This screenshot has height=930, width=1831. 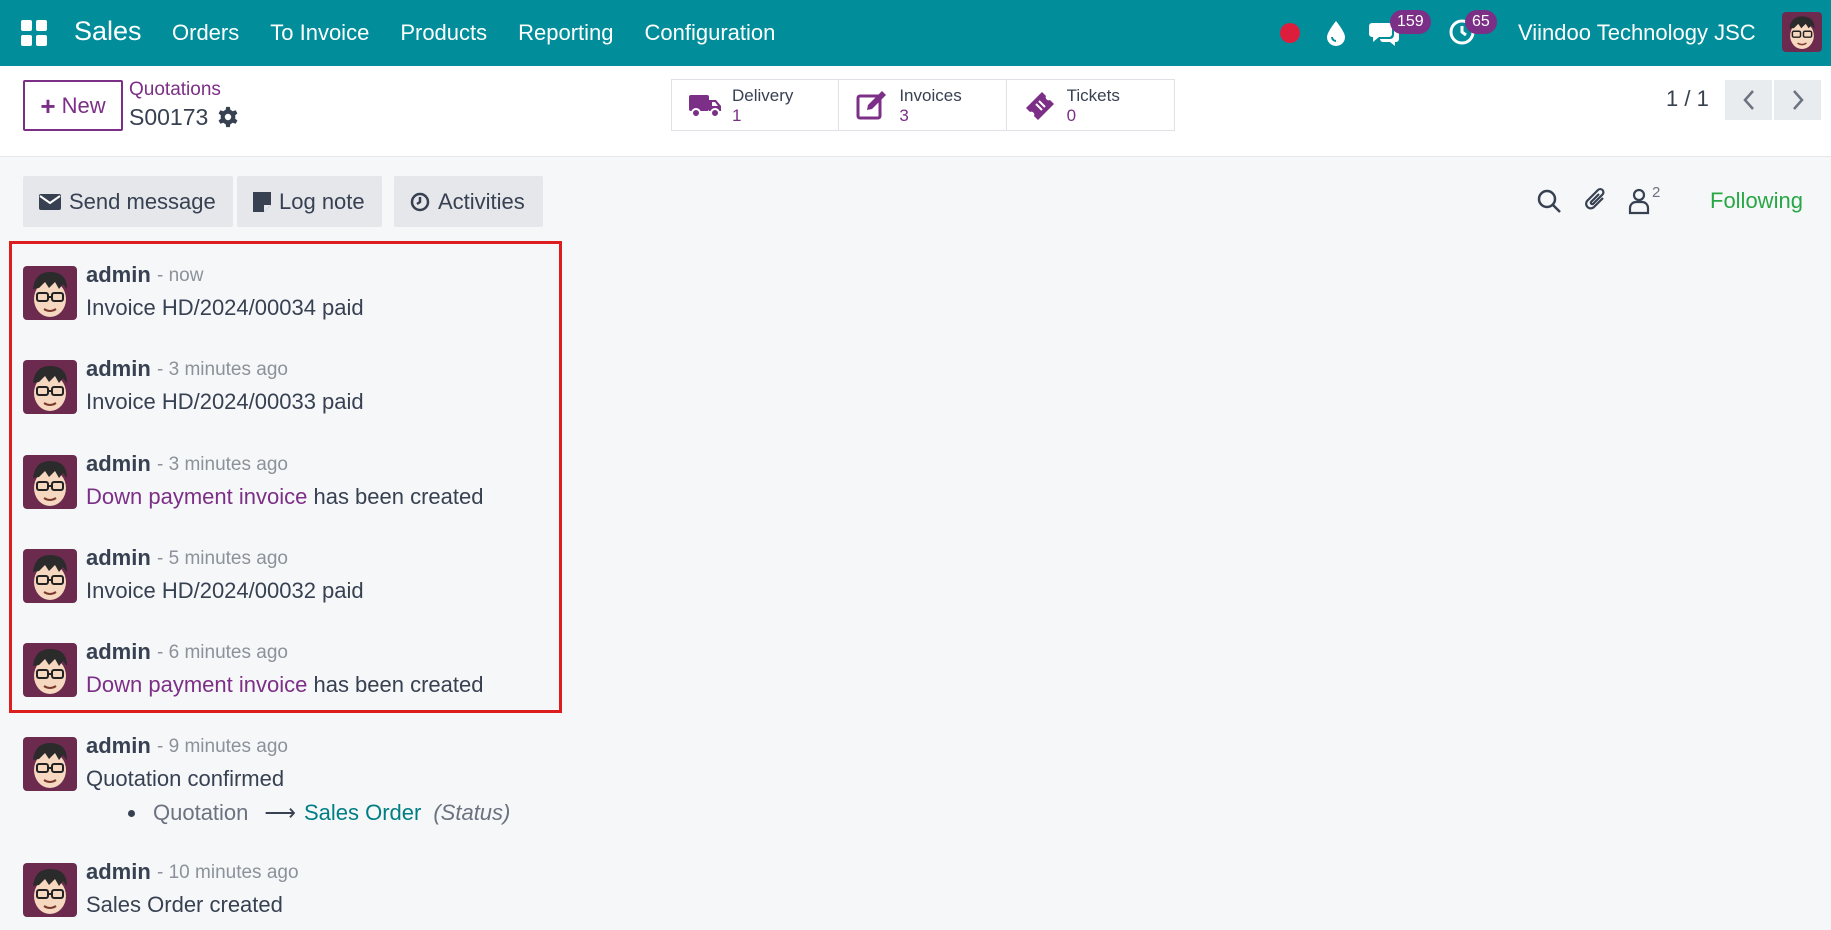 What do you see at coordinates (1039, 106) in the screenshot?
I see `ticket-icon` at bounding box center [1039, 106].